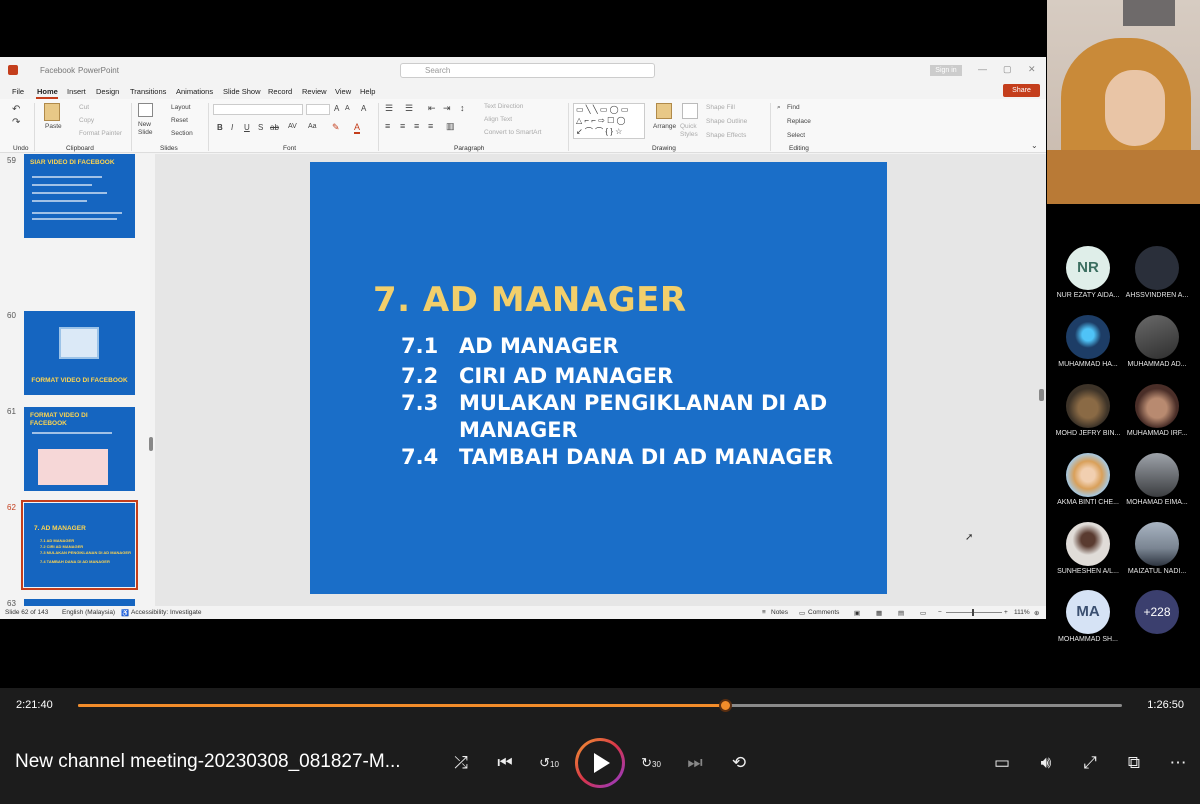 The height and width of the screenshot is (804, 1200). Describe the element at coordinates (726, 705) in the screenshot. I see `seek-bar-handle` at that location.